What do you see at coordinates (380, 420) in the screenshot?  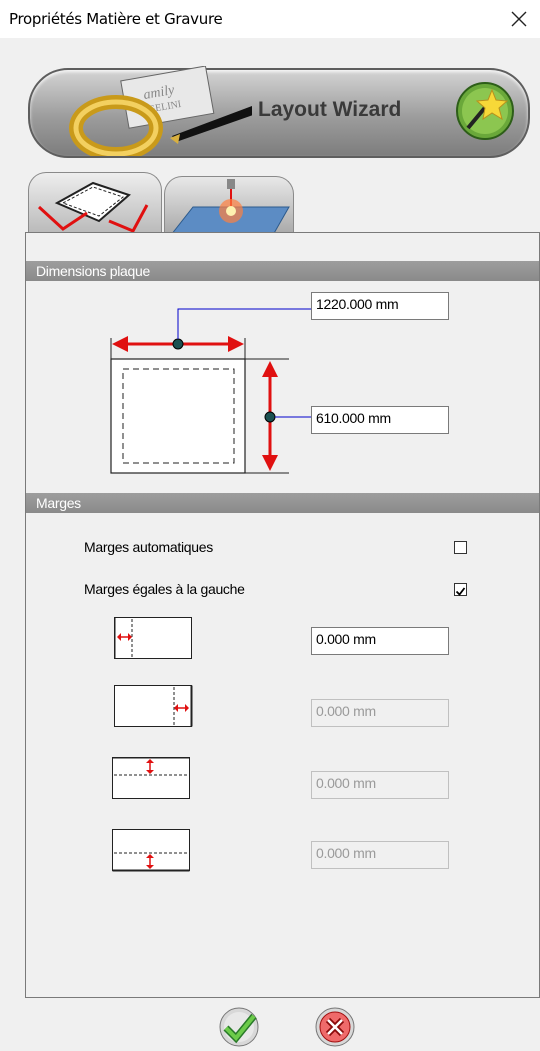 I see `plate-height-input: 610.000 mm` at bounding box center [380, 420].